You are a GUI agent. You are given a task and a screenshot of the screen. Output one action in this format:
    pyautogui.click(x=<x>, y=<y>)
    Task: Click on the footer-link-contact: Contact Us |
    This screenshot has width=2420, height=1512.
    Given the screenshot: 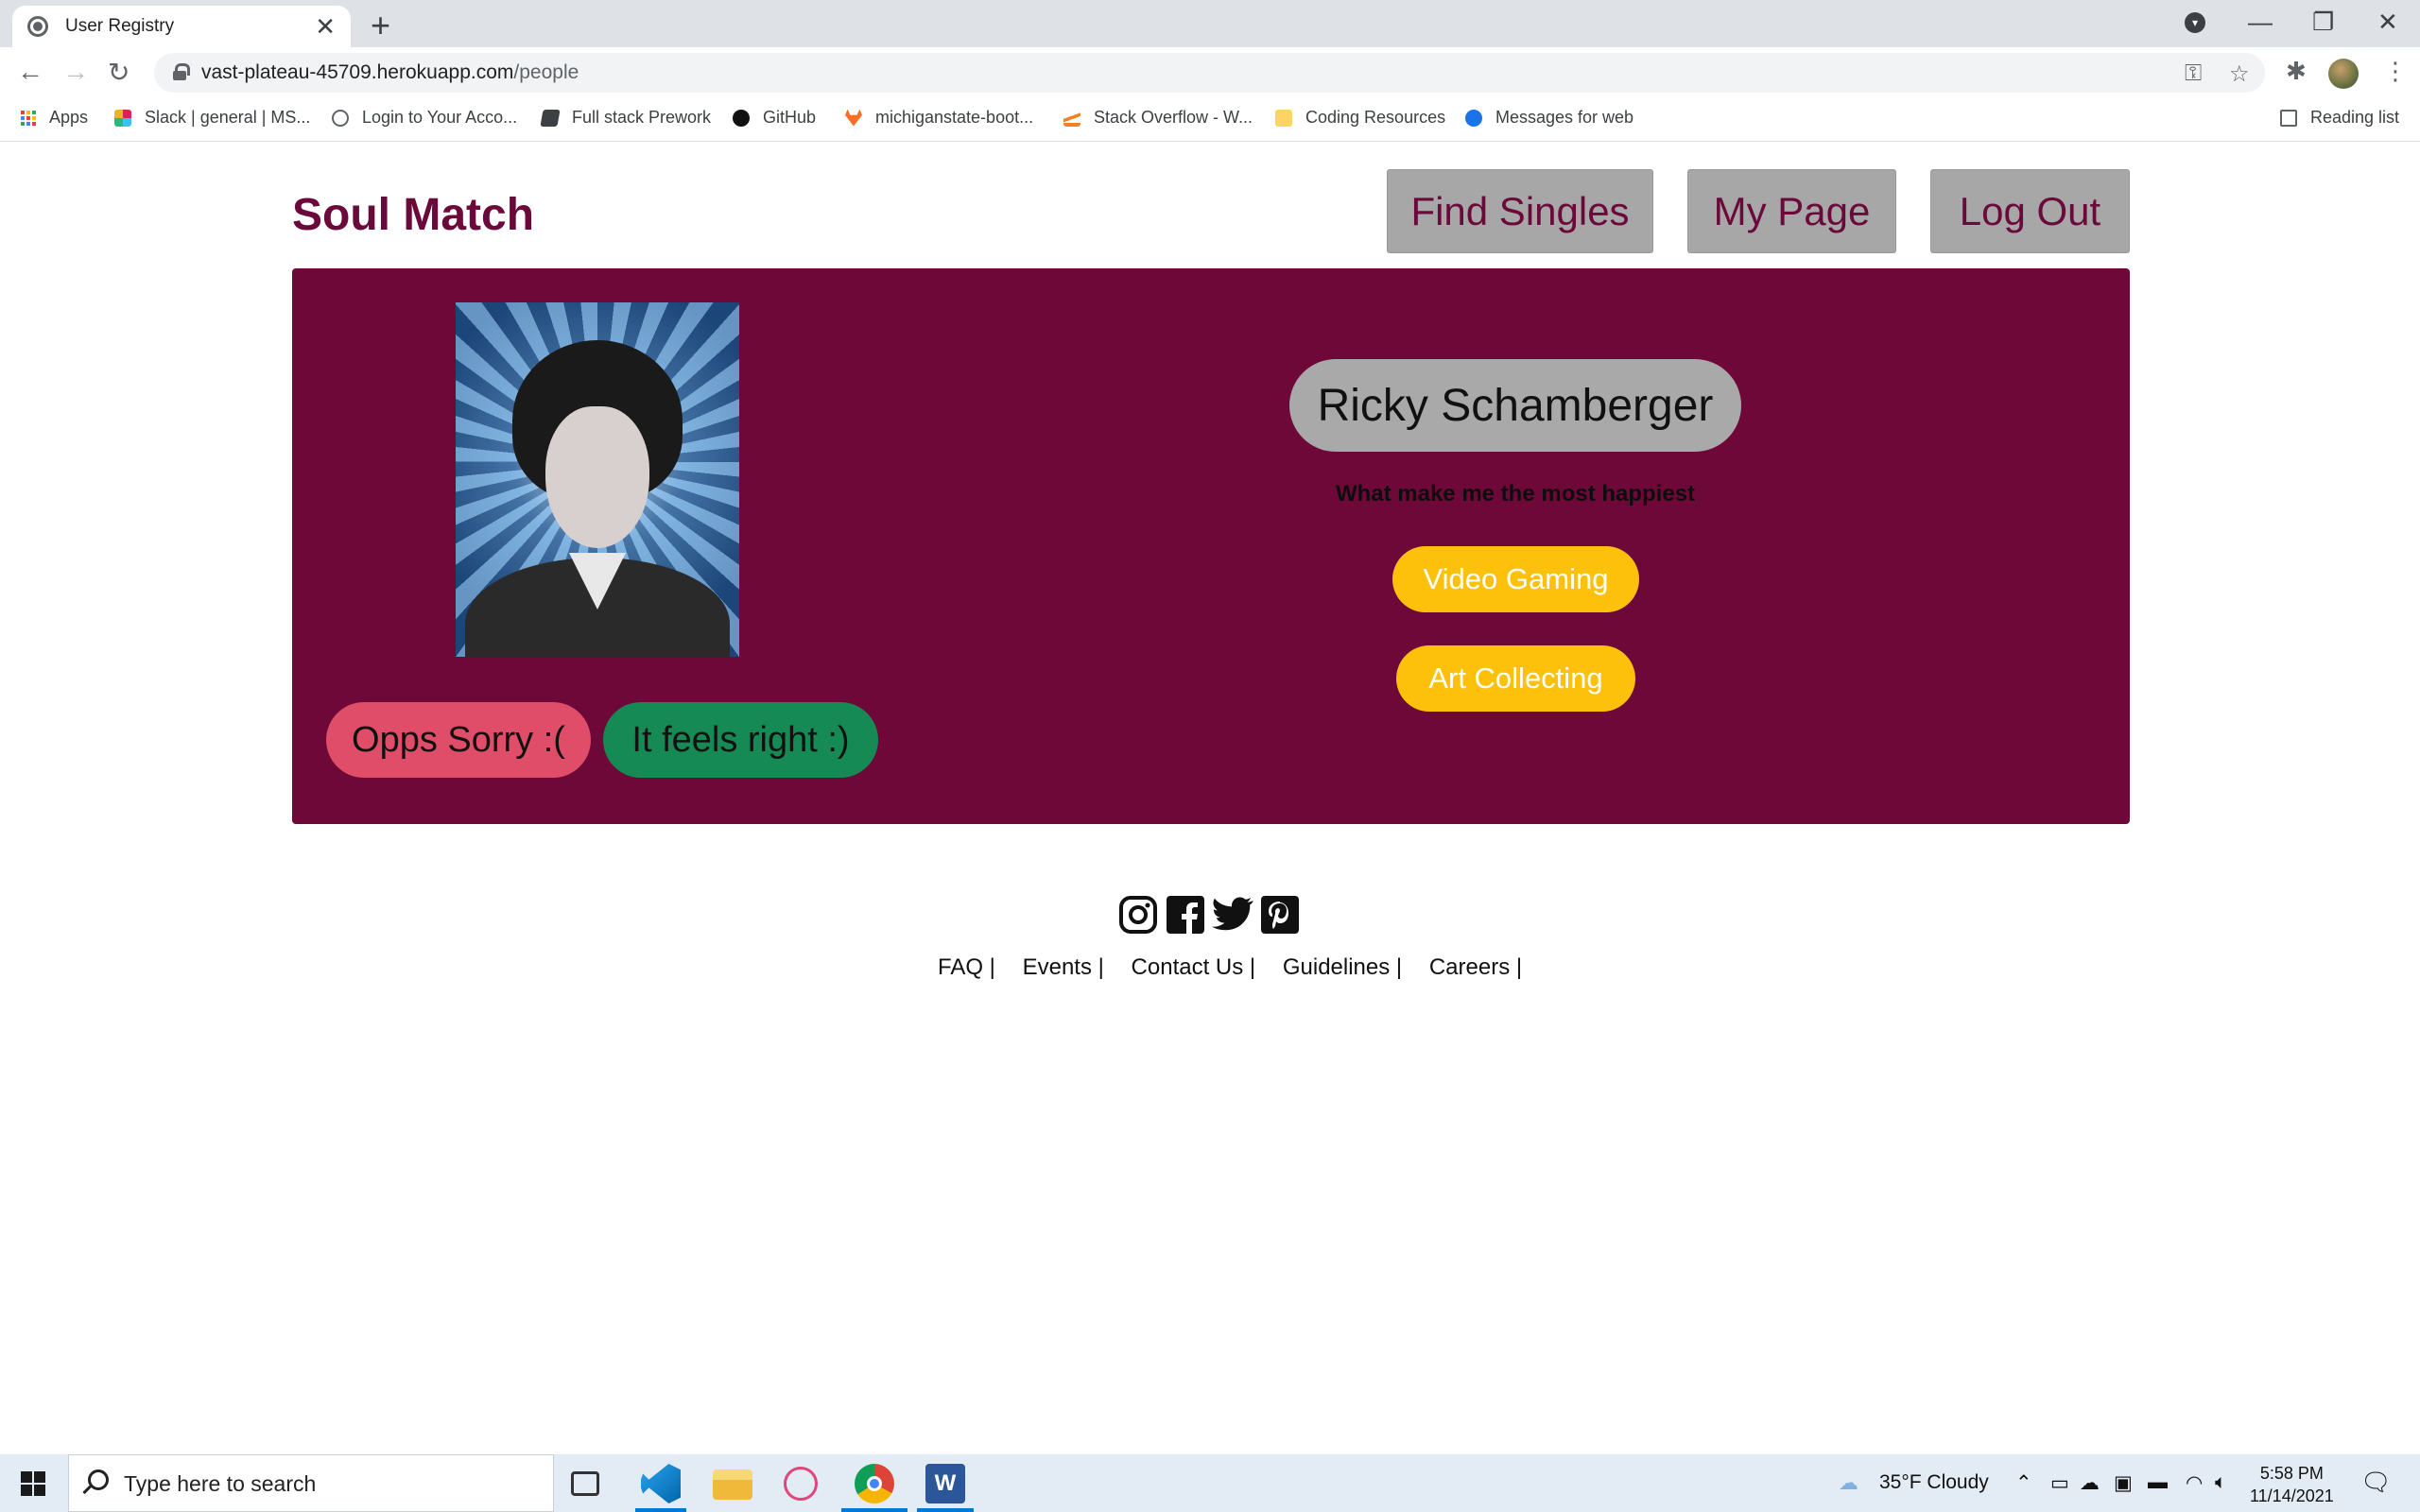 What is the action you would take?
    pyautogui.click(x=1194, y=967)
    